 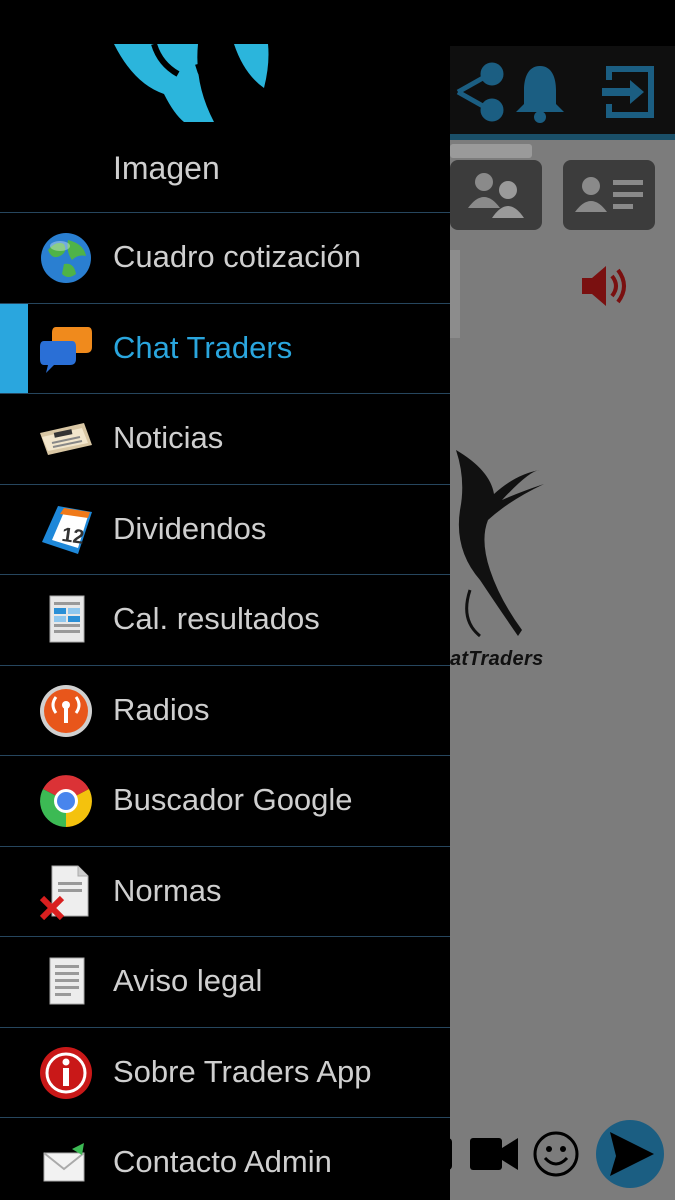 I want to click on menu-item-label: Dividendos, so click(x=190, y=528).